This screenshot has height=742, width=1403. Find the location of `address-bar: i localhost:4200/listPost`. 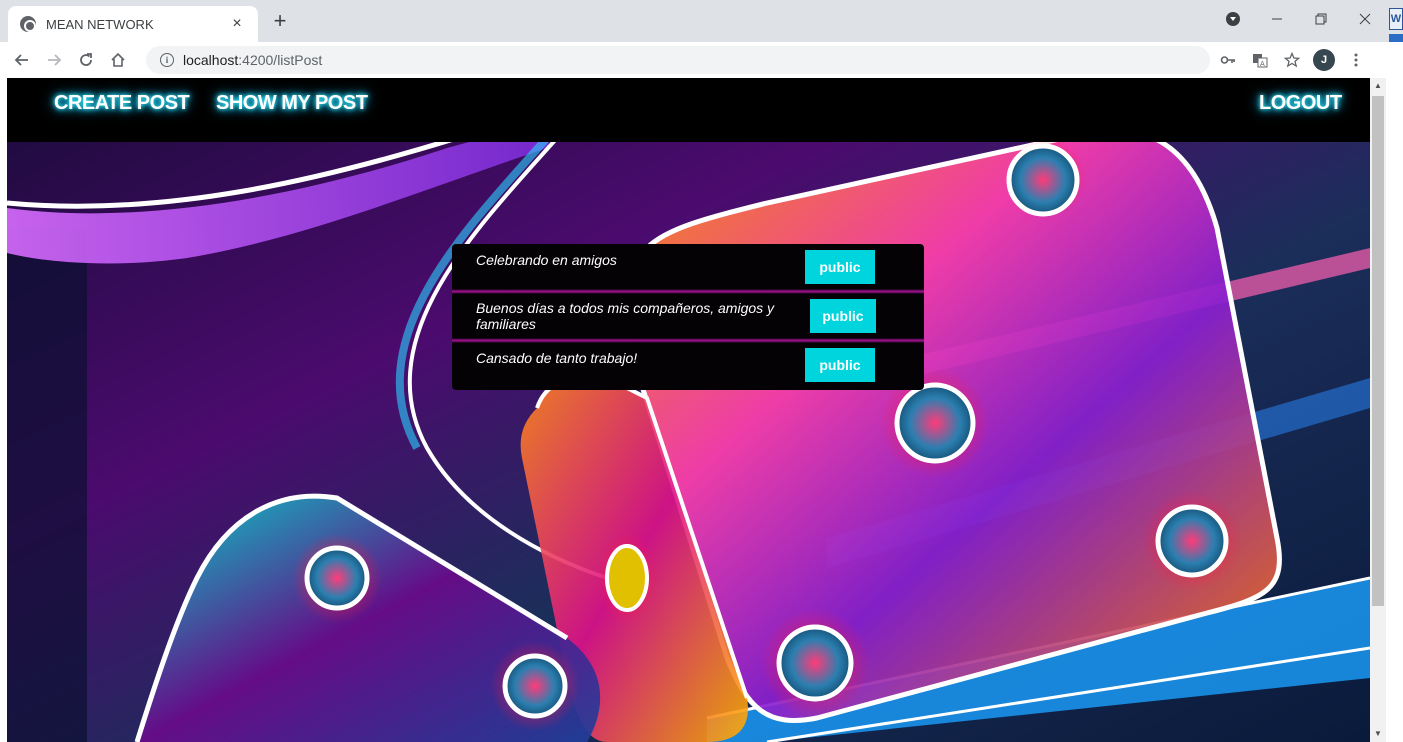

address-bar: i localhost:4200/listPost is located at coordinates (678, 60).